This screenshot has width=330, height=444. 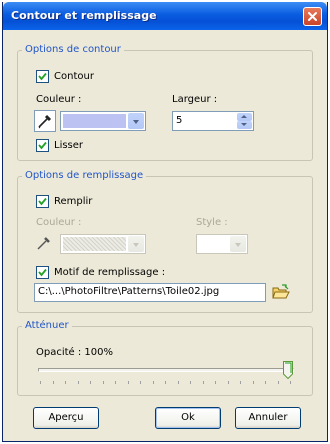 I want to click on close-button, so click(x=312, y=16).